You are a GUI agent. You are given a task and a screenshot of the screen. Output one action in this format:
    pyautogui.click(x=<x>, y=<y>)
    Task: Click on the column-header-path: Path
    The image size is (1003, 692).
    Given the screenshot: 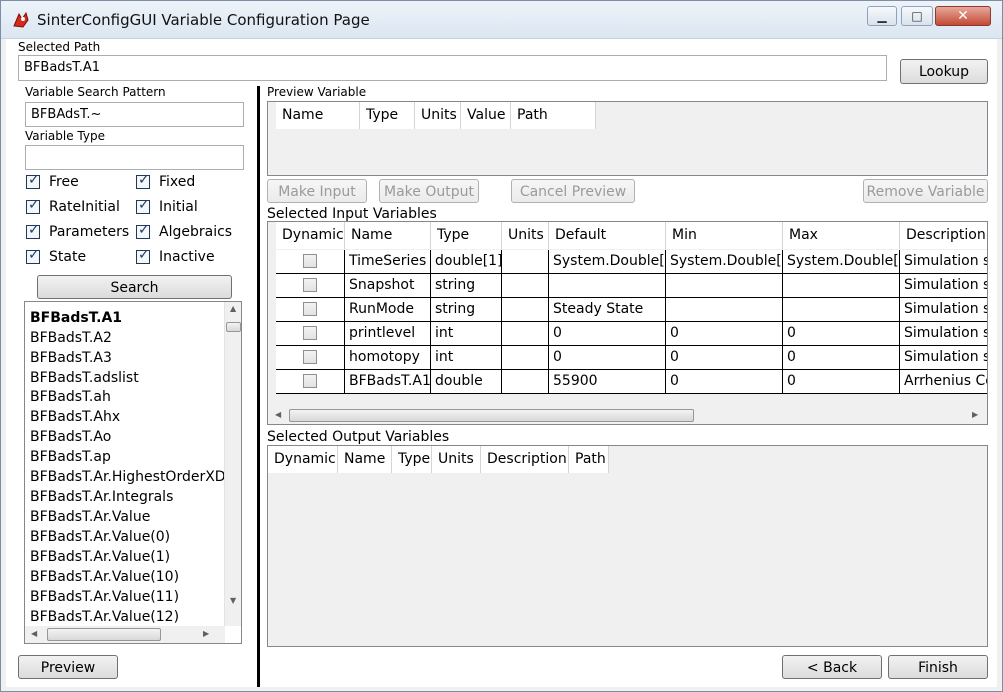 What is the action you would take?
    pyautogui.click(x=589, y=459)
    